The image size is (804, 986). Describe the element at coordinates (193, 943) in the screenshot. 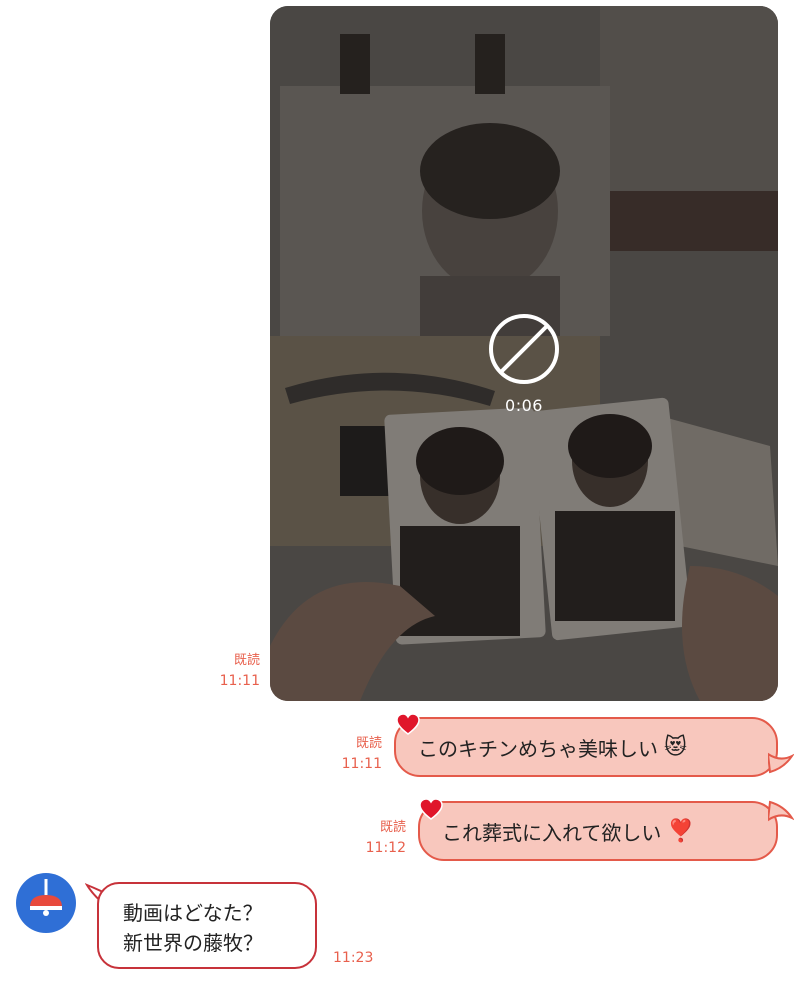

I see `message-text-line: 新世界の藤牧？` at that location.